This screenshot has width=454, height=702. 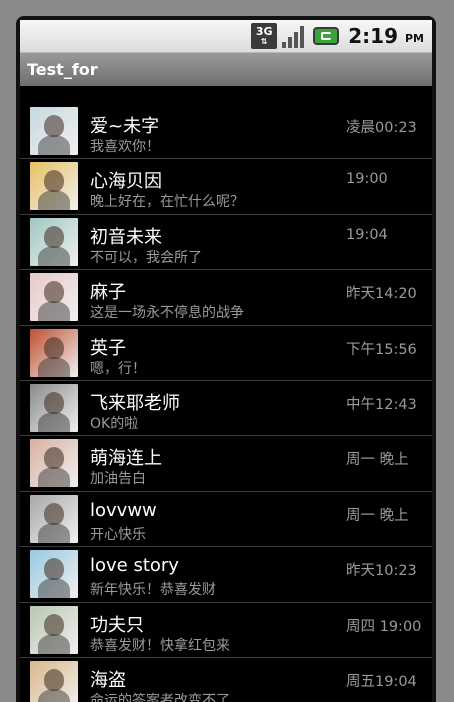 What do you see at coordinates (118, 479) in the screenshot?
I see `message-preview: 加油告白` at bounding box center [118, 479].